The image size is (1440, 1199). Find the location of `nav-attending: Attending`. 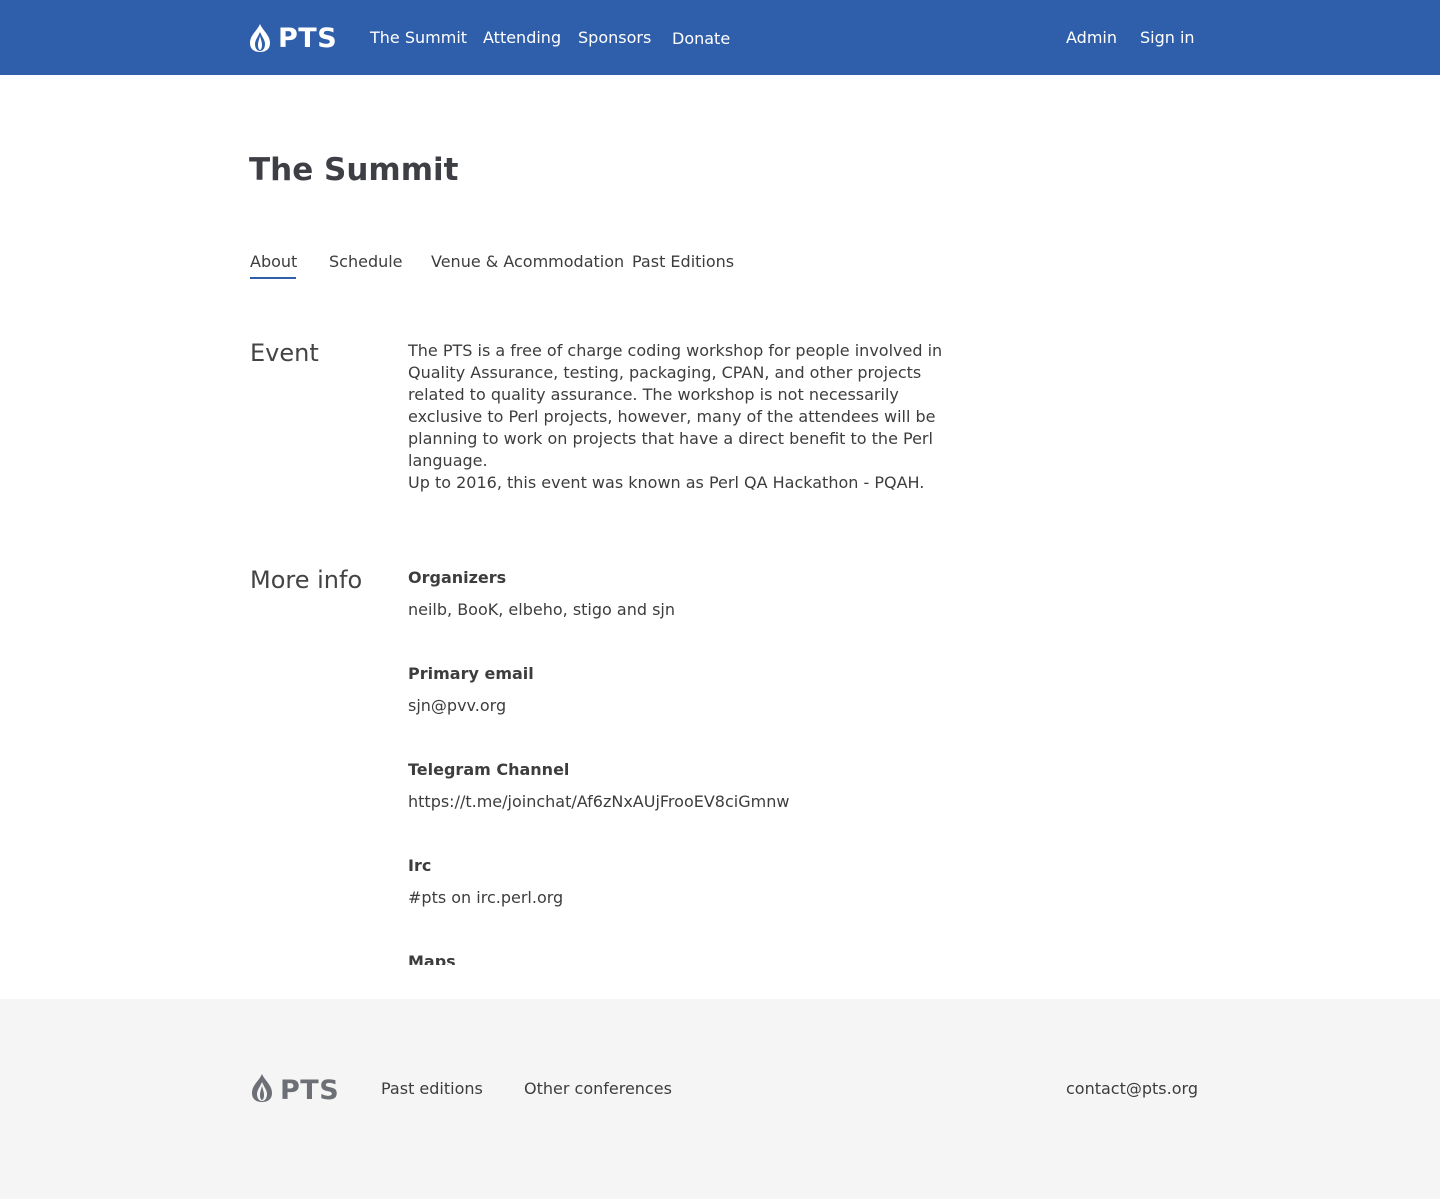

nav-attending: Attending is located at coordinates (522, 37).